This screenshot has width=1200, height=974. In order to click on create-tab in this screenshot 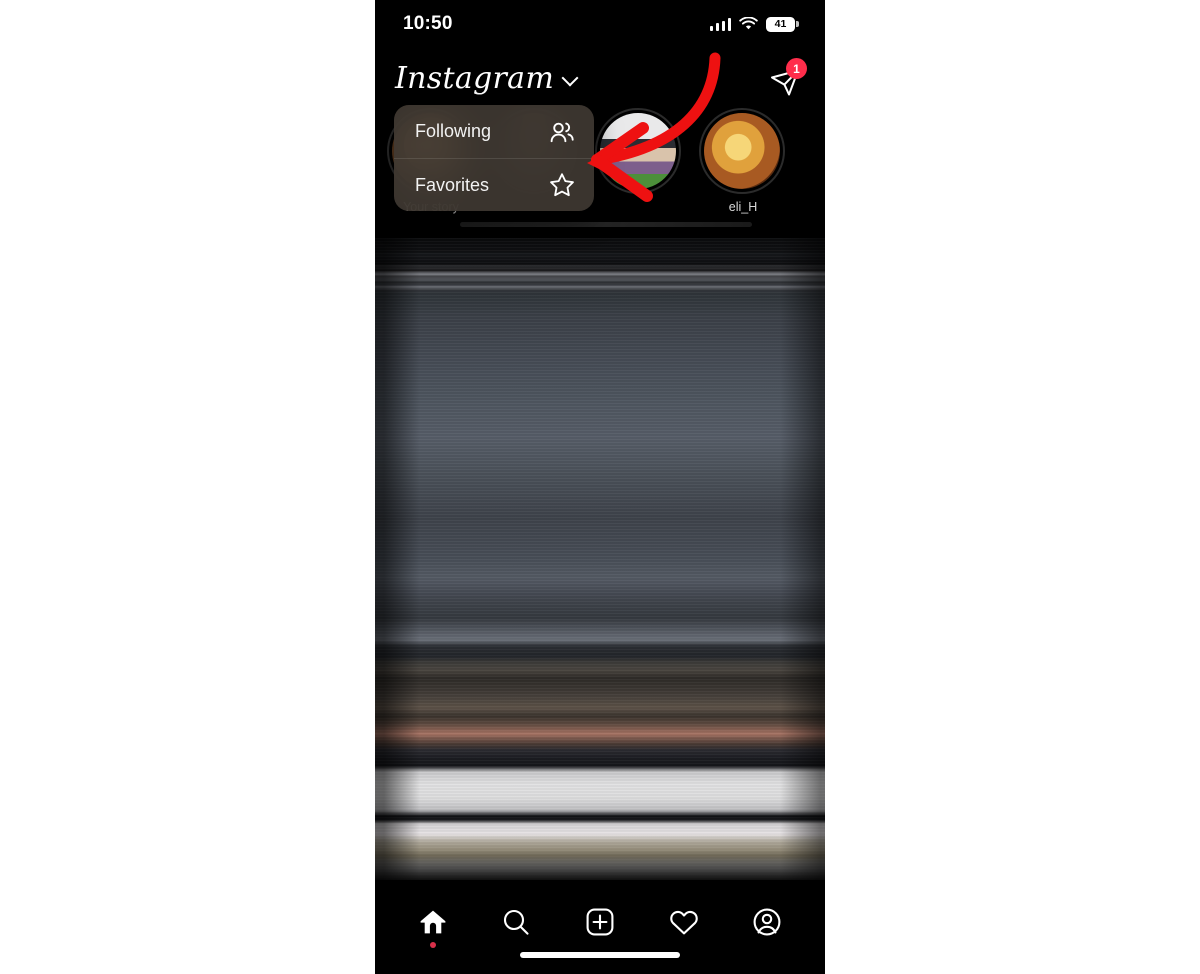, I will do `click(600, 922)`.